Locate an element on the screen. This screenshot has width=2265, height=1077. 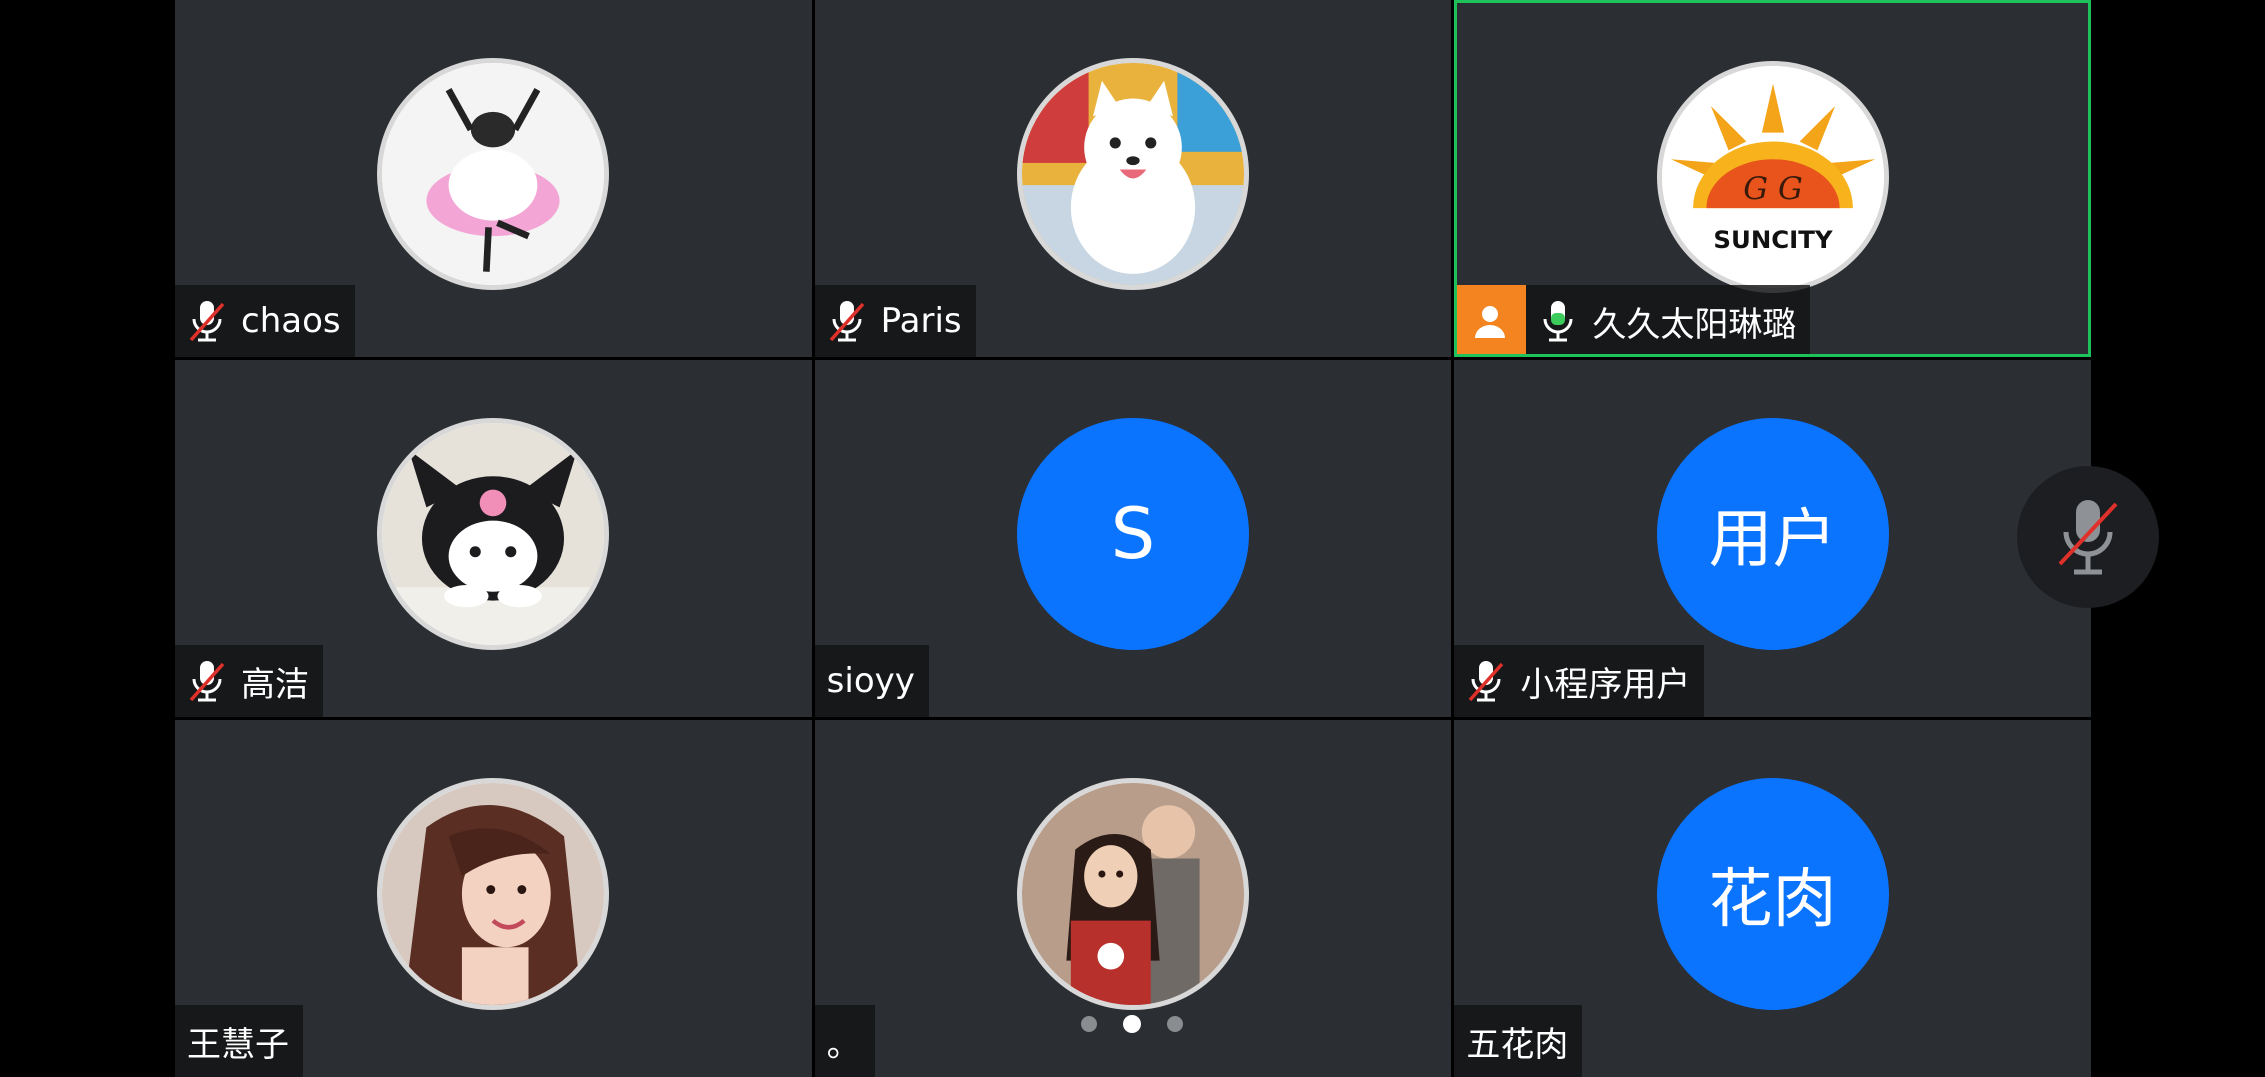
participant-tile: S sioyy is located at coordinates (1133, 538).